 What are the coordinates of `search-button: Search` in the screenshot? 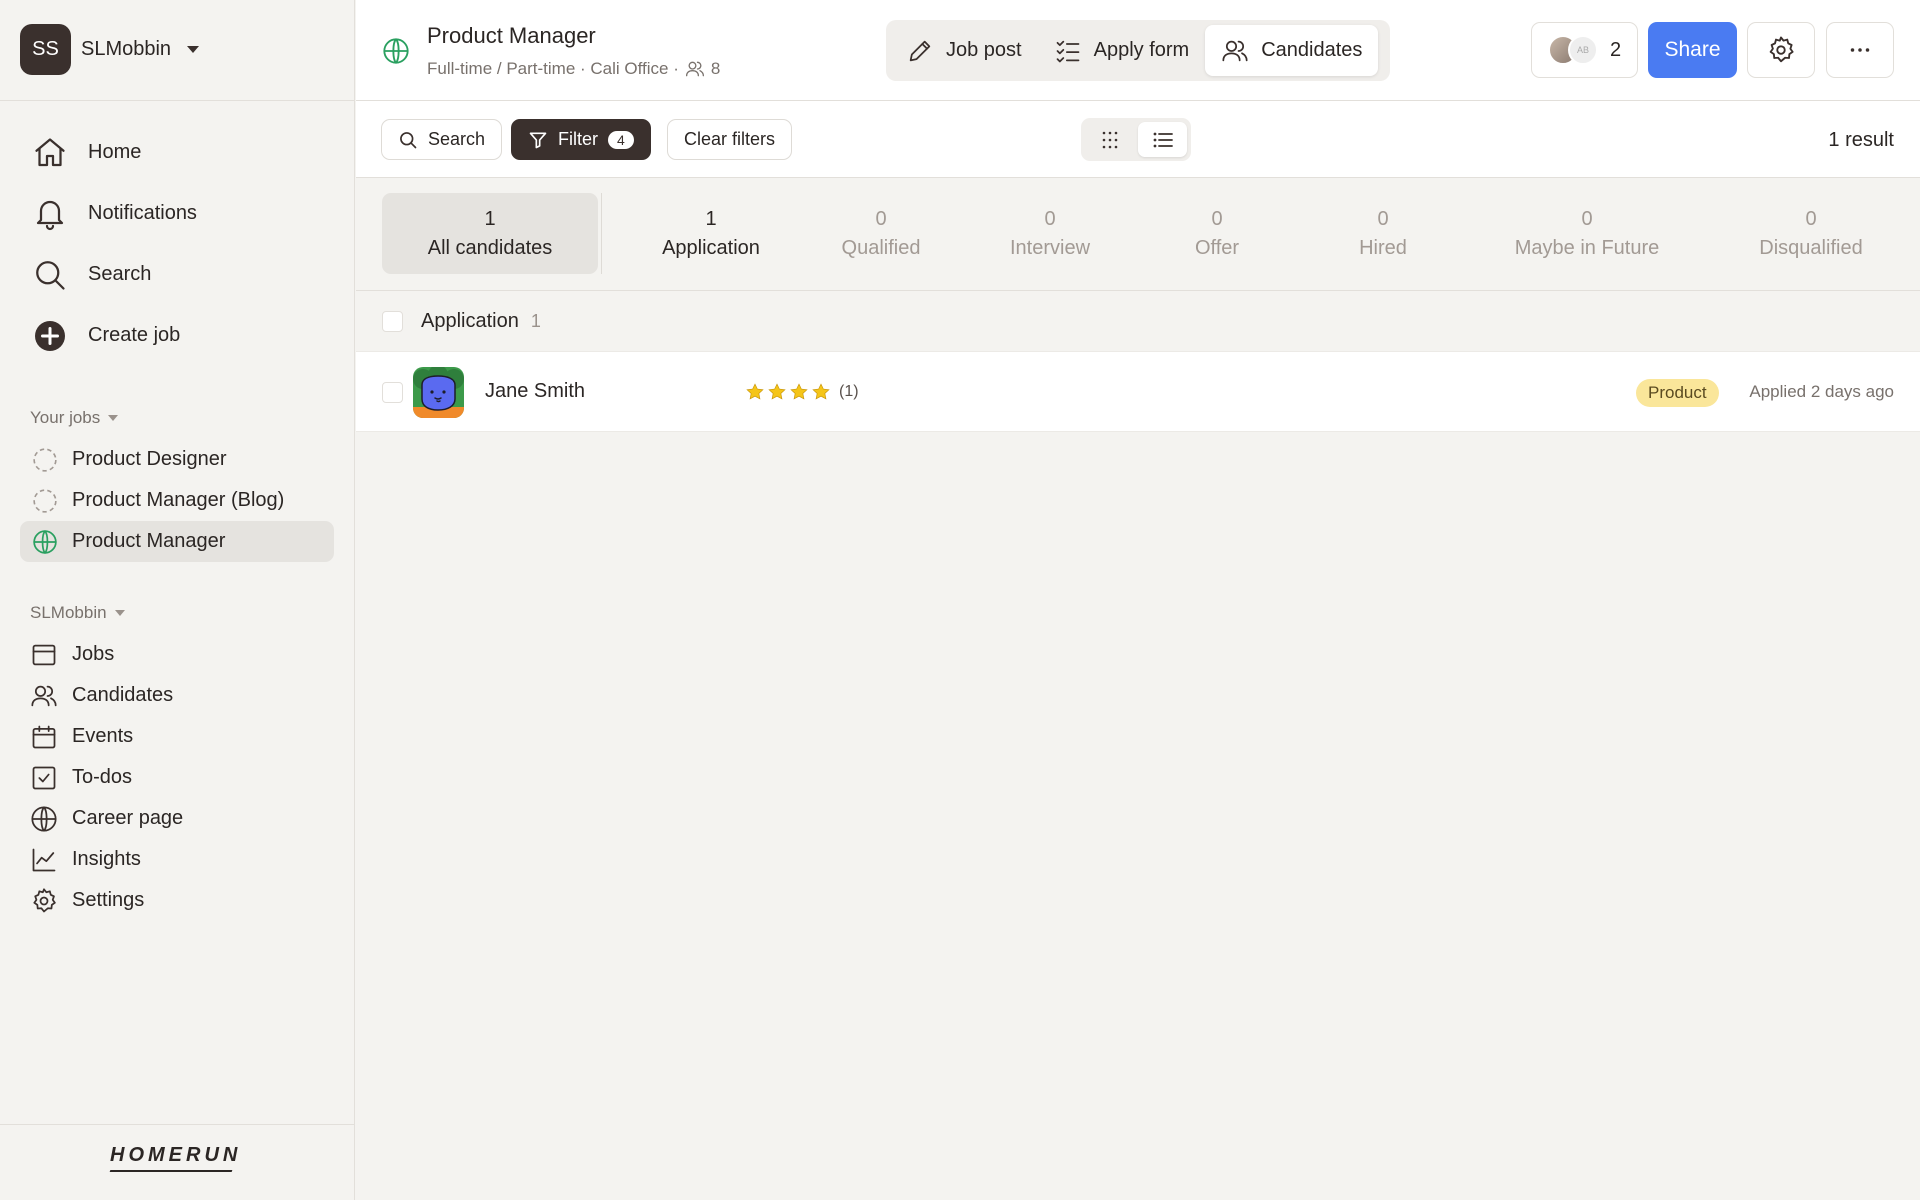 It's located at (442, 139).